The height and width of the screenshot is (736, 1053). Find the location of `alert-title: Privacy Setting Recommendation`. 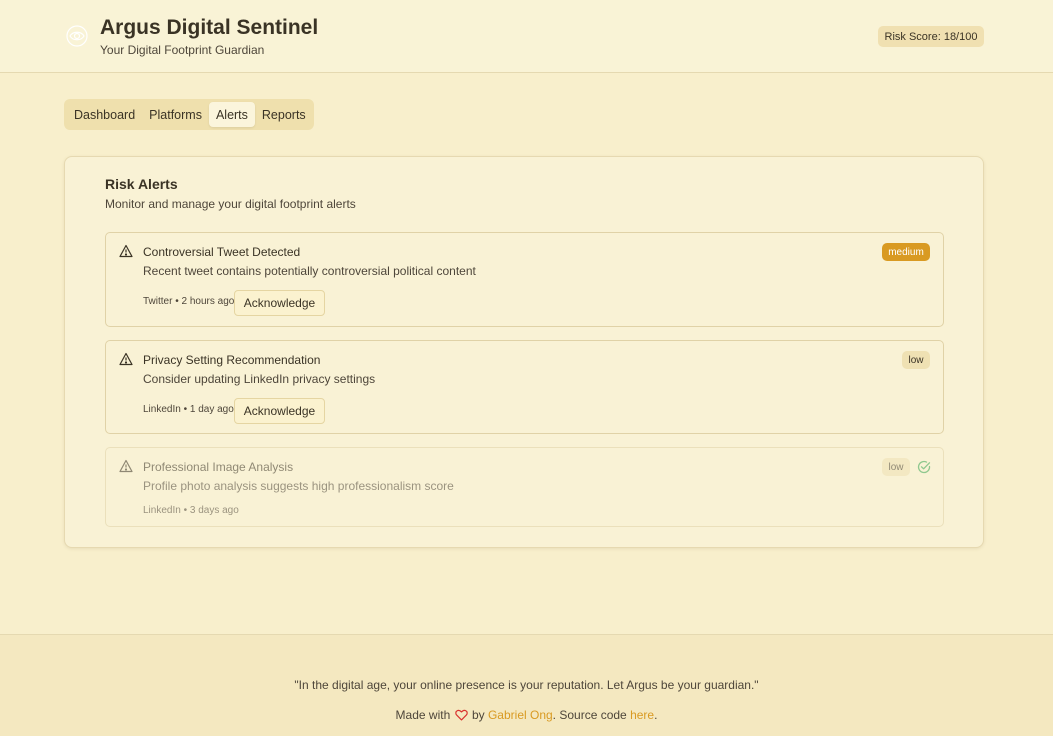

alert-title: Privacy Setting Recommendation is located at coordinates (232, 360).